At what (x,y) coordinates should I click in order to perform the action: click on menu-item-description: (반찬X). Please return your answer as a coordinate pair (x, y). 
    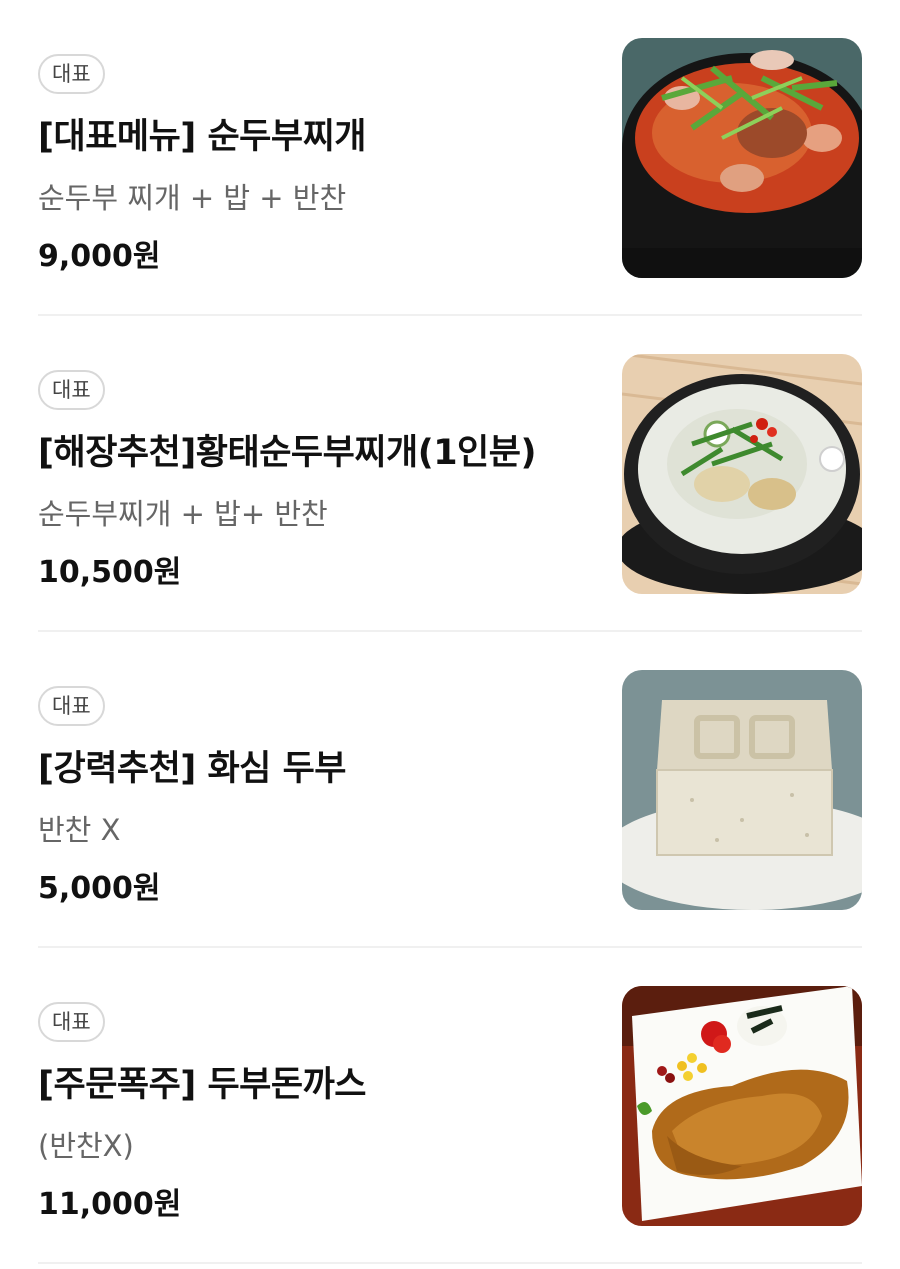
    Looking at the image, I should click on (86, 1146).